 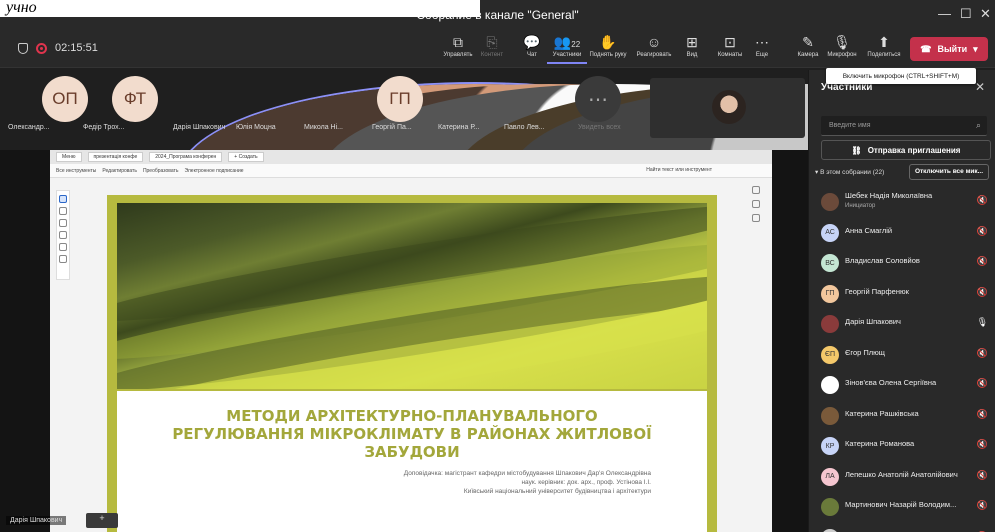 I want to click on section-header: ▾ В этом собрании (22), so click(x=849, y=172).